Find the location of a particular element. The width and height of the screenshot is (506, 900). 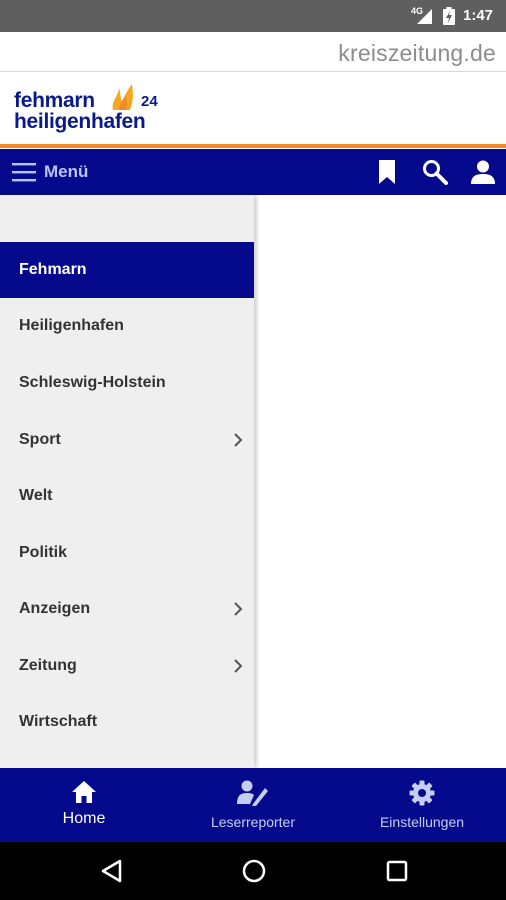

search-icon is located at coordinates (435, 172).